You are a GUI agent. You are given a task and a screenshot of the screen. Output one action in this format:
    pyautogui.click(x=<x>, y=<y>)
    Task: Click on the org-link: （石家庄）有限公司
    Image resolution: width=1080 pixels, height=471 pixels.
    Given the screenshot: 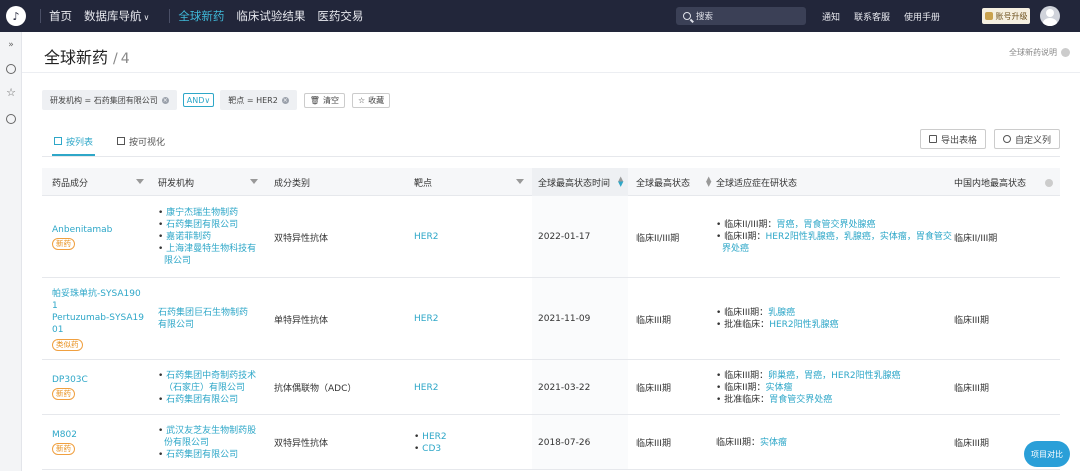 What is the action you would take?
    pyautogui.click(x=214, y=388)
    